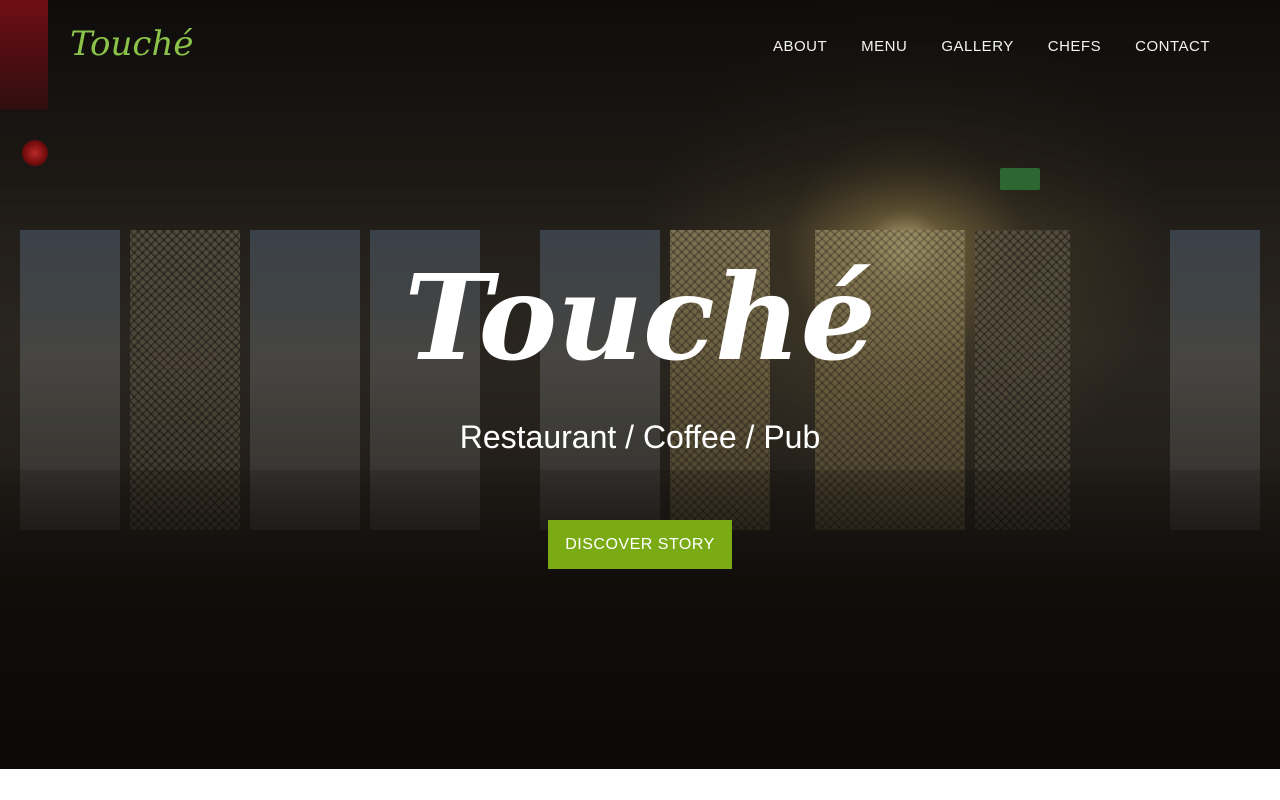 This screenshot has width=1280, height=800. Describe the element at coordinates (640, 544) in the screenshot. I see `discover-story-button: DISCOVER STORY` at that location.